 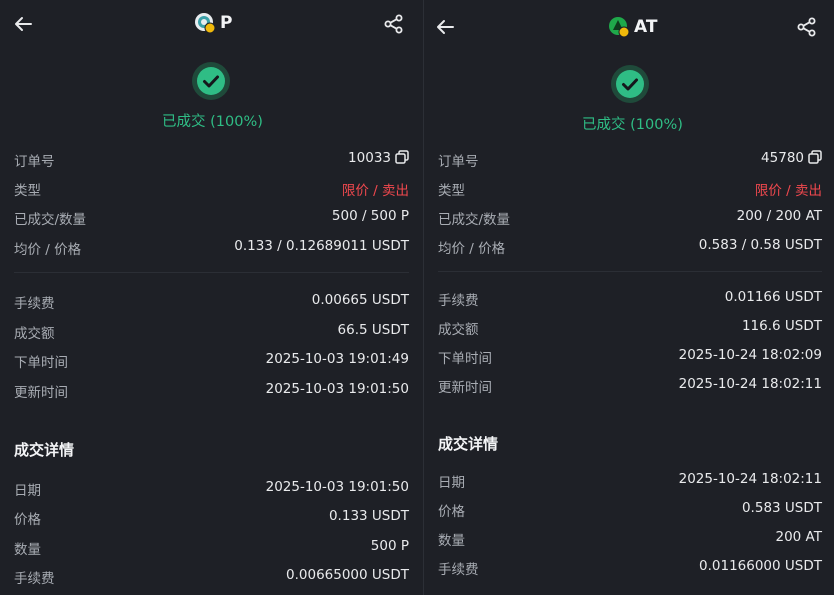 I want to click on row-value: 45780, so click(x=791, y=158).